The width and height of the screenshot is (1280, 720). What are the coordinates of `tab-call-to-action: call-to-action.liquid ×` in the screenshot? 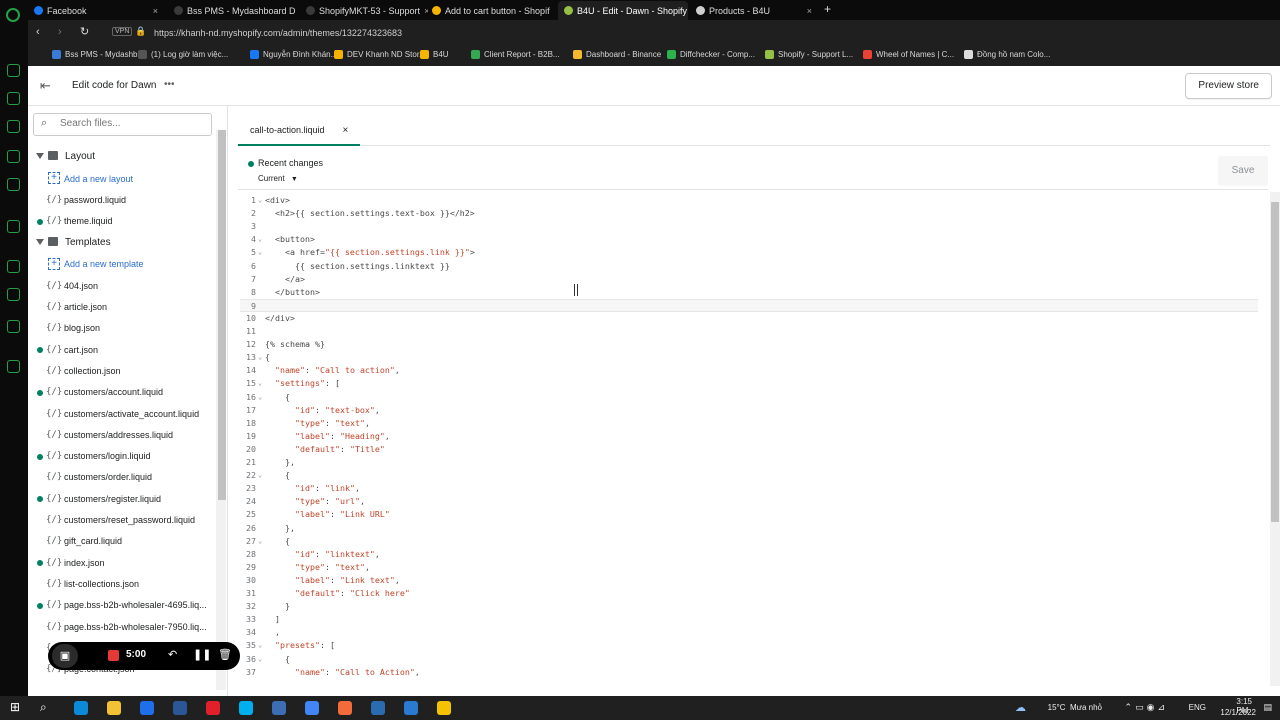 It's located at (299, 131).